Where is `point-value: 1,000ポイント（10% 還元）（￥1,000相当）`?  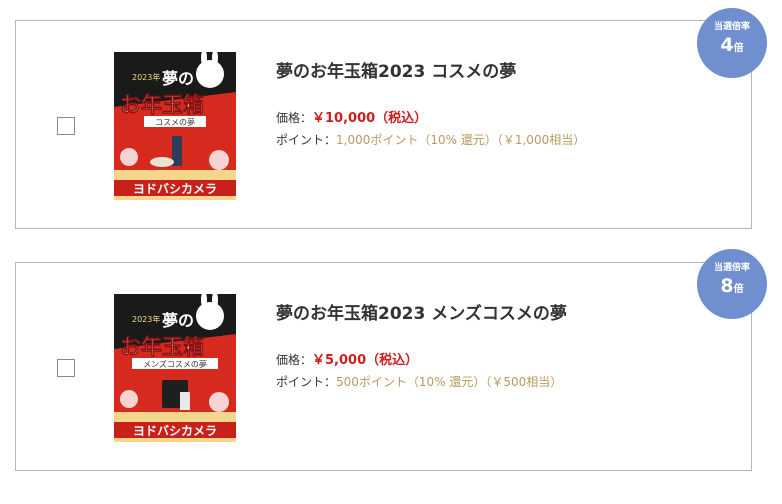
point-value: 1,000ポイント（10% 還元）（￥1,000相当） is located at coordinates (461, 140).